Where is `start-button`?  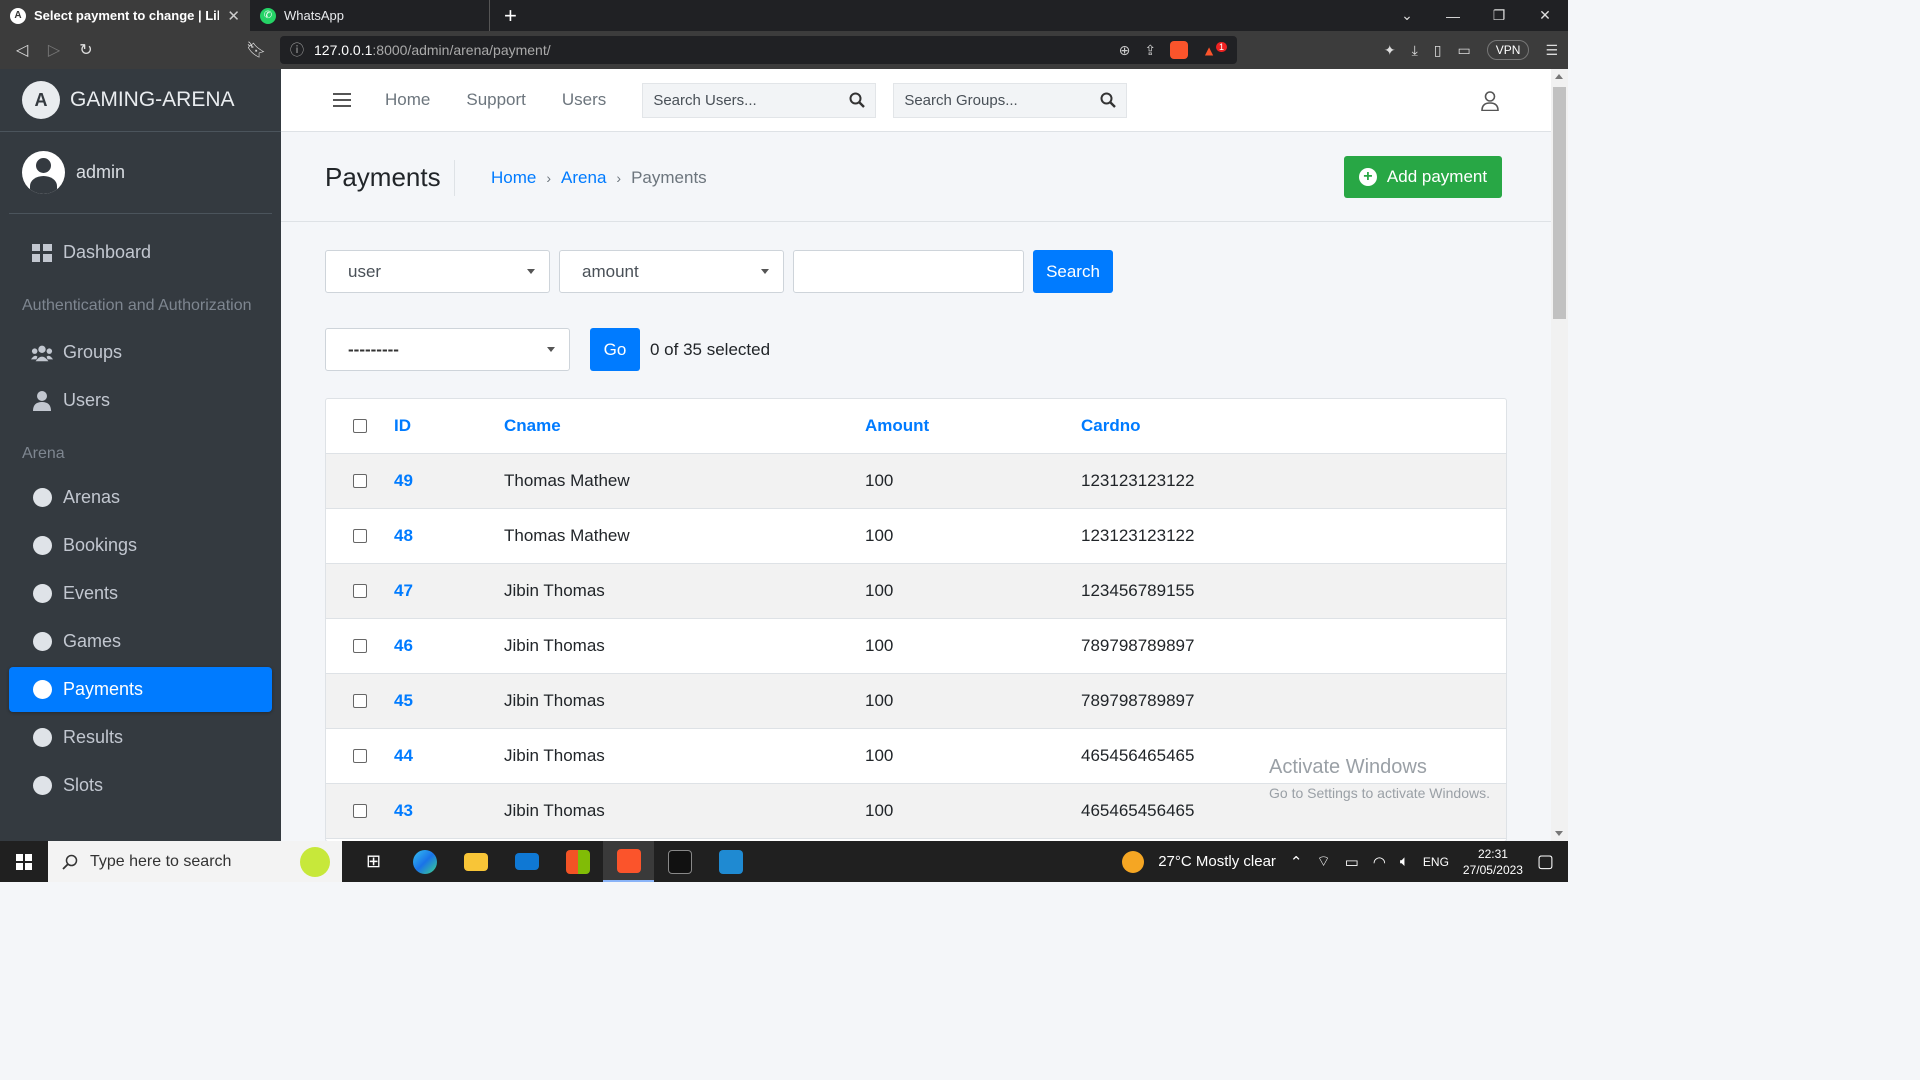
start-button is located at coordinates (24, 861).